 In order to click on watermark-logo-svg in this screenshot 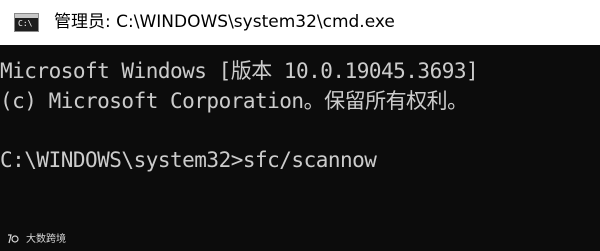, I will do `click(13, 238)`.